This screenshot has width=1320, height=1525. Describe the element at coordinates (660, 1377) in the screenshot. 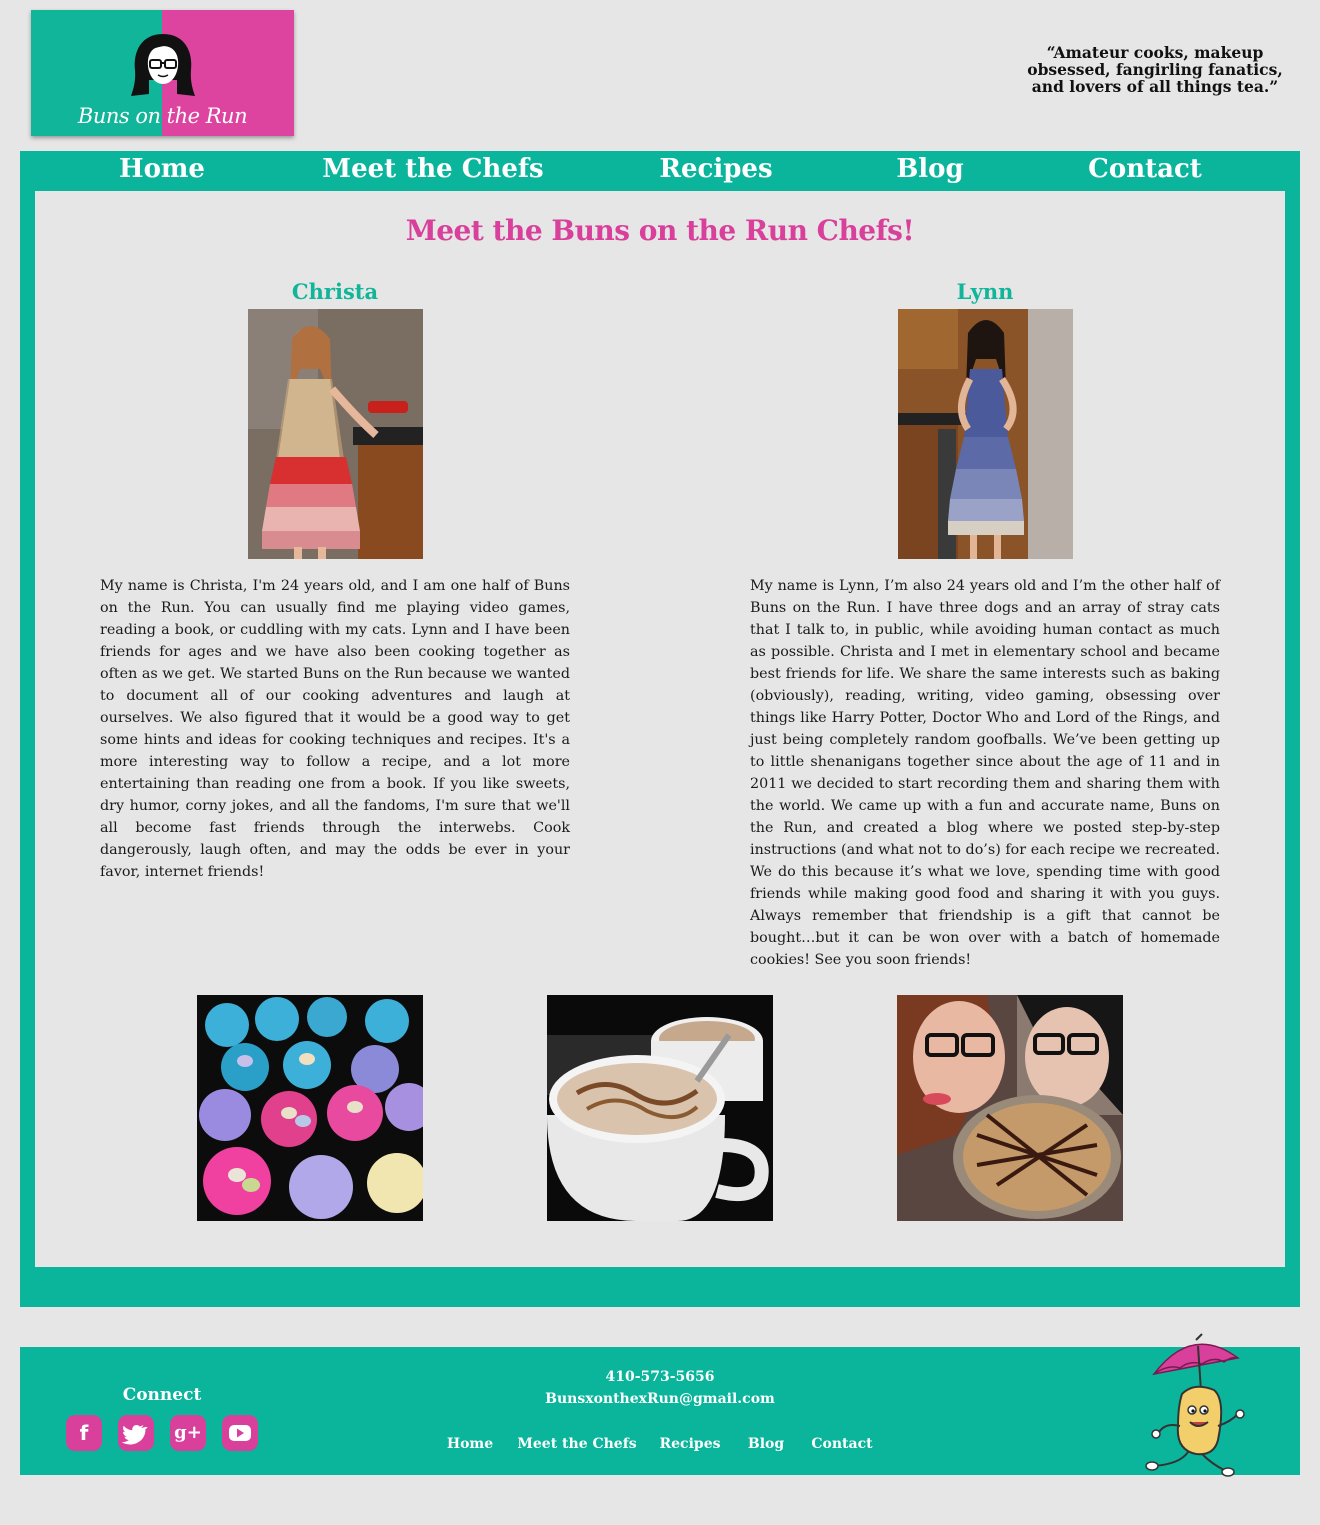

I see `footer-phone: 410-573-5656` at that location.